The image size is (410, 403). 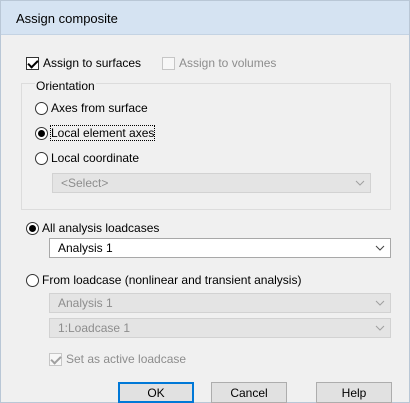 I want to click on axes-from-surface-label: Axes from surface, so click(x=99, y=108).